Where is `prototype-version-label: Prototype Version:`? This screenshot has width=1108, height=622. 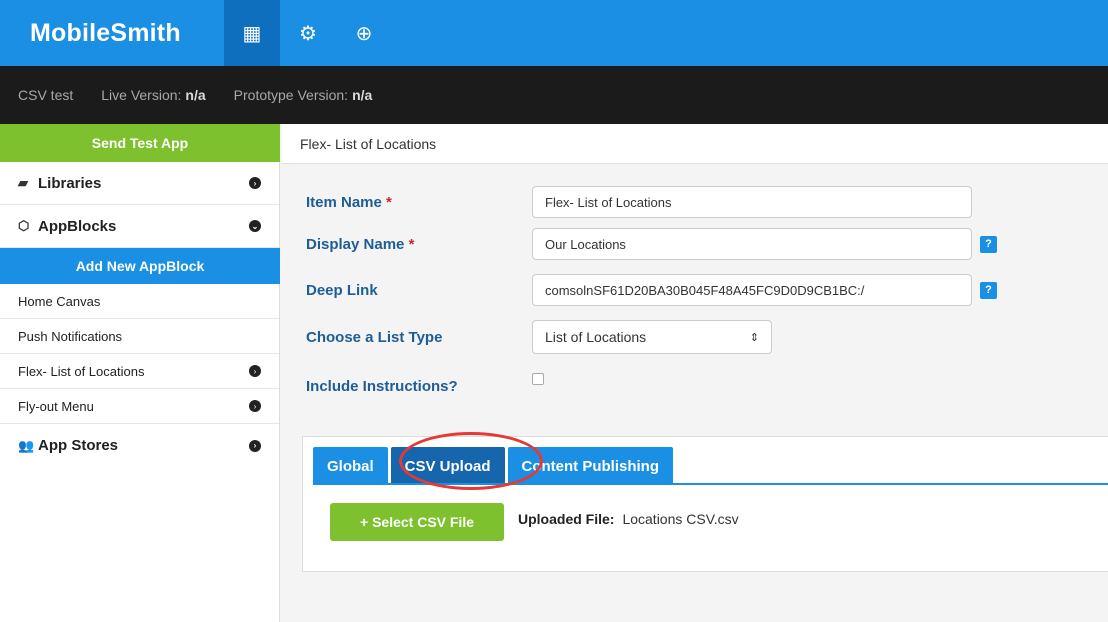 prototype-version-label: Prototype Version: is located at coordinates (291, 95).